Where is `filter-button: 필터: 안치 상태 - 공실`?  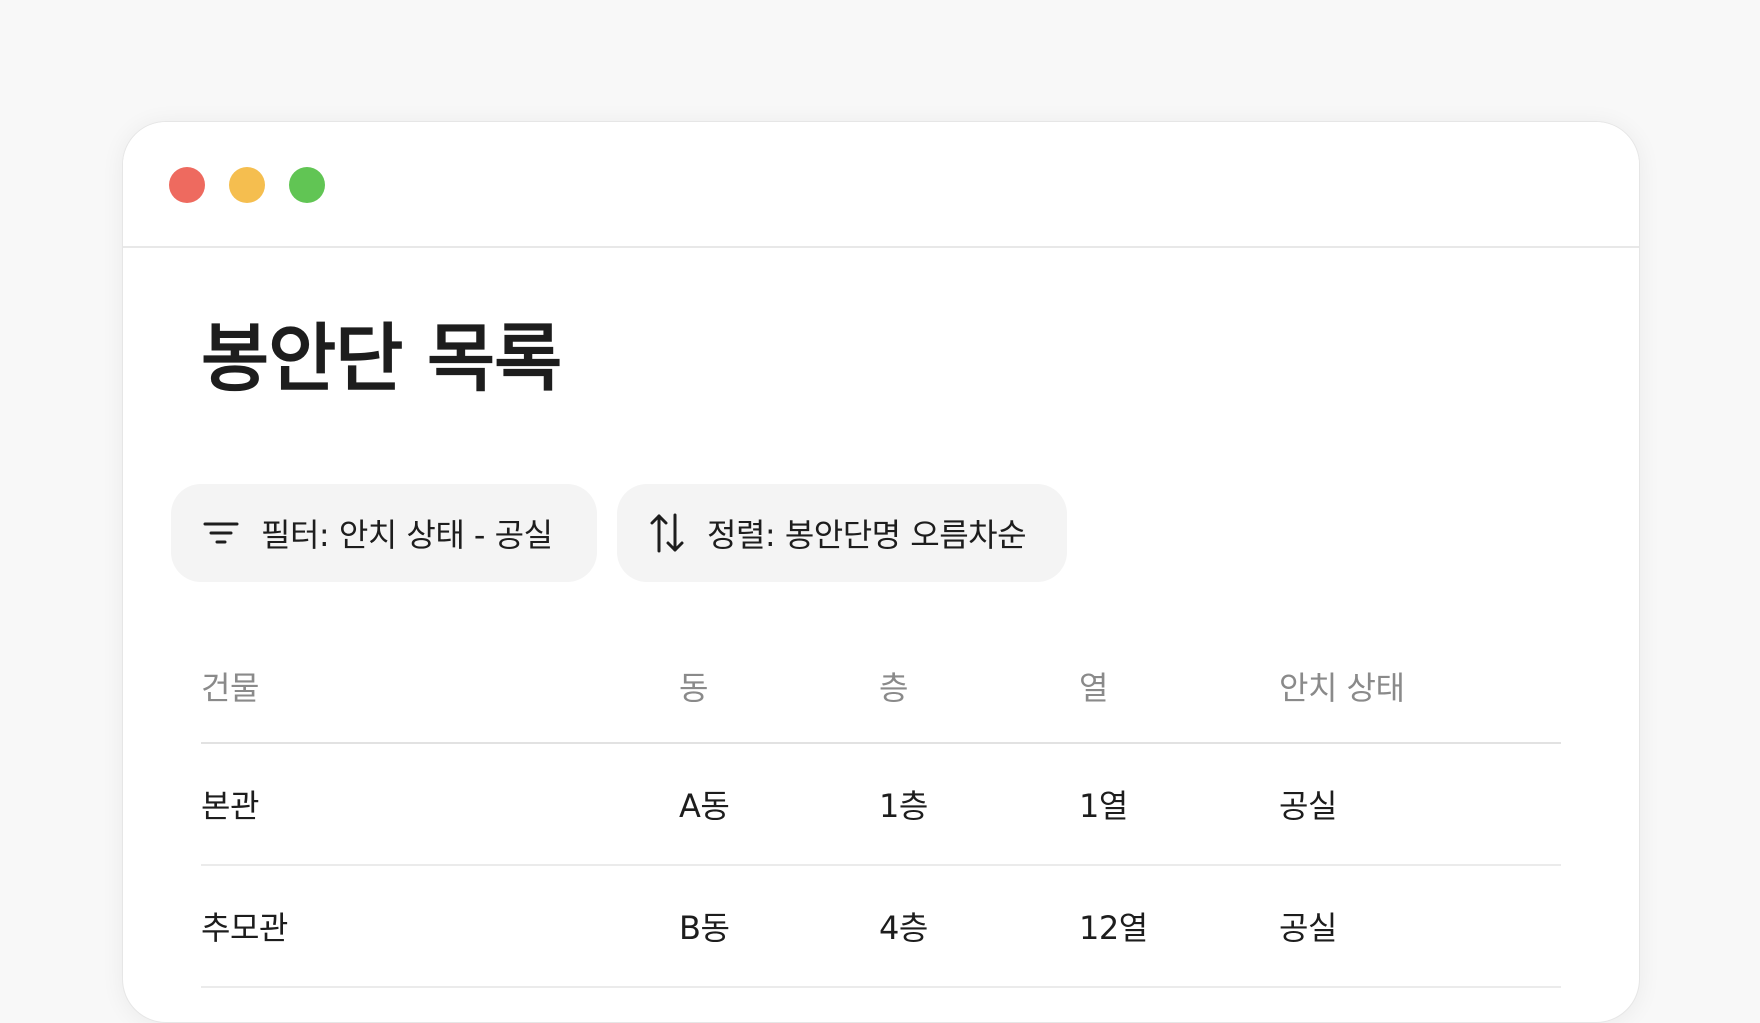
filter-button: 필터: 안치 상태 - 공실 is located at coordinates (384, 533).